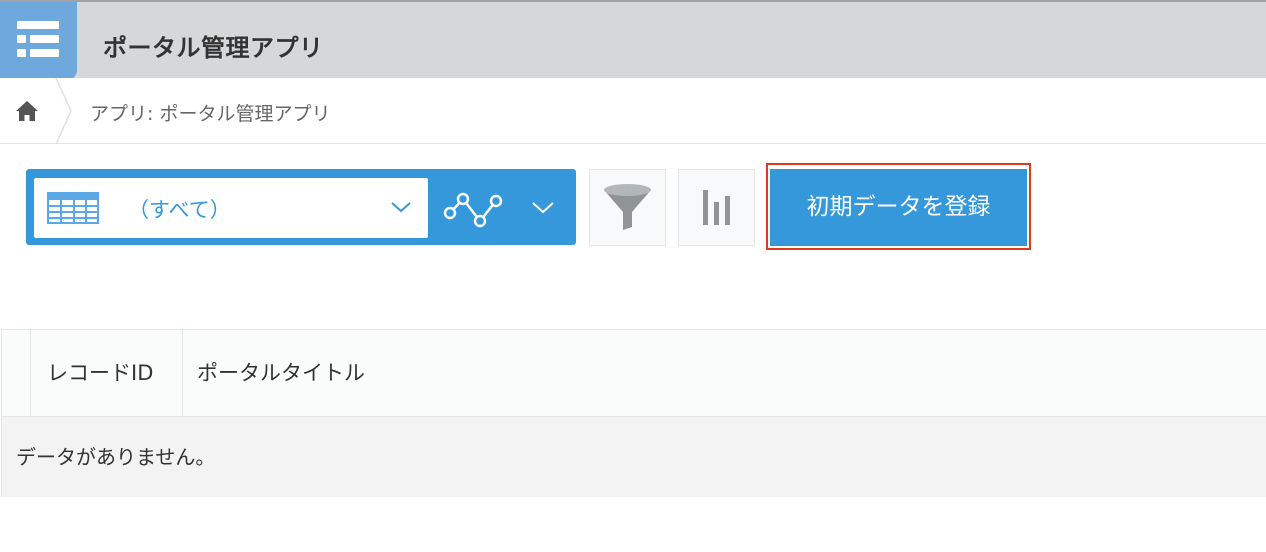 The height and width of the screenshot is (552, 1266). What do you see at coordinates (63, 111) in the screenshot?
I see `breadcrumb-separator` at bounding box center [63, 111].